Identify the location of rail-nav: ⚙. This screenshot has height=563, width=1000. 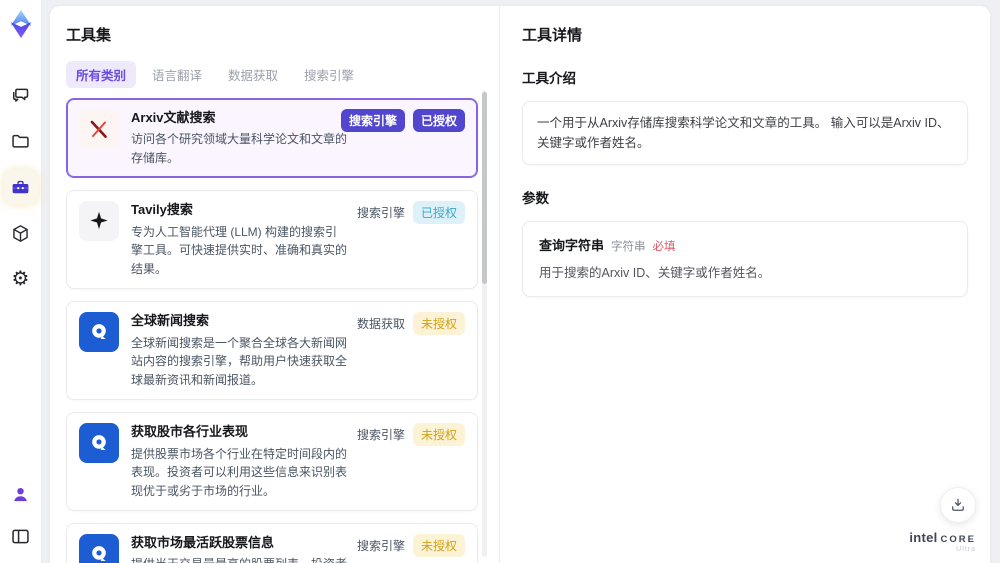
(20, 187).